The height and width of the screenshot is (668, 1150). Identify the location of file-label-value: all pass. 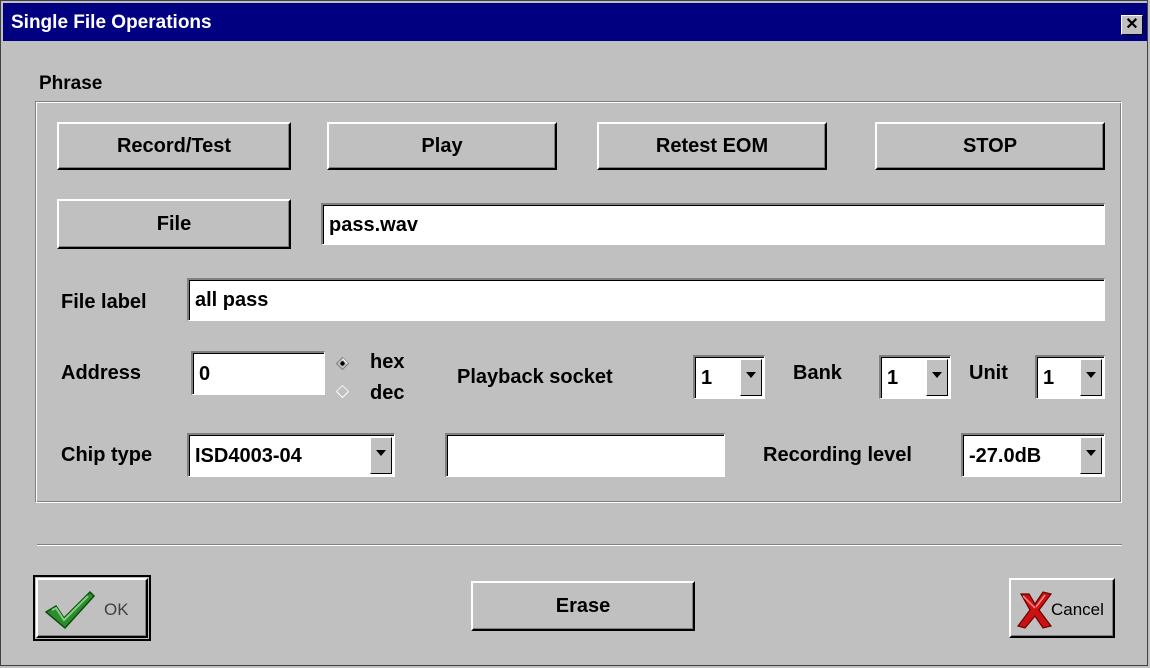
(232, 300).